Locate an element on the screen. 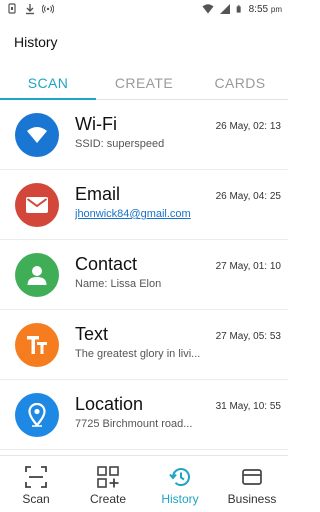 This screenshot has height=512, width=320. tab-cards: CARDS is located at coordinates (240, 83).